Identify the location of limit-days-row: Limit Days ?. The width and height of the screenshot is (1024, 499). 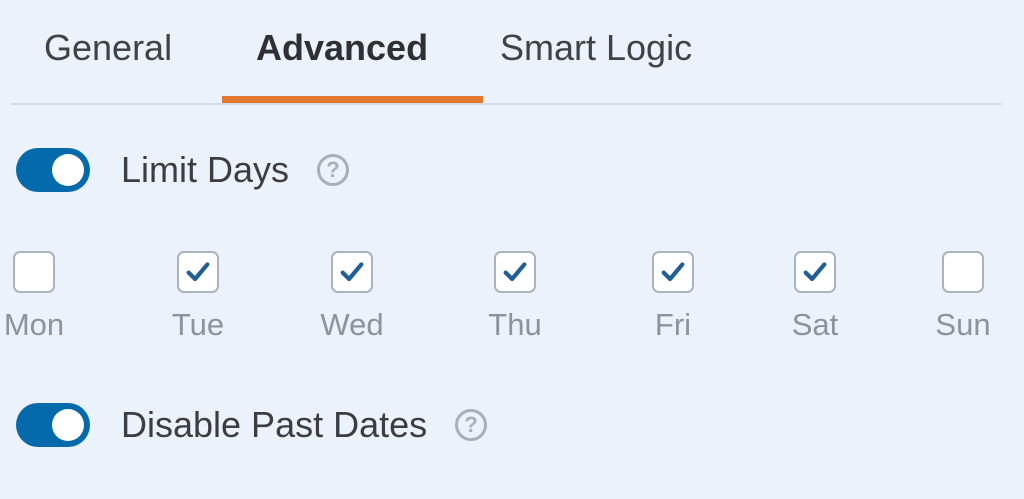
(183, 170).